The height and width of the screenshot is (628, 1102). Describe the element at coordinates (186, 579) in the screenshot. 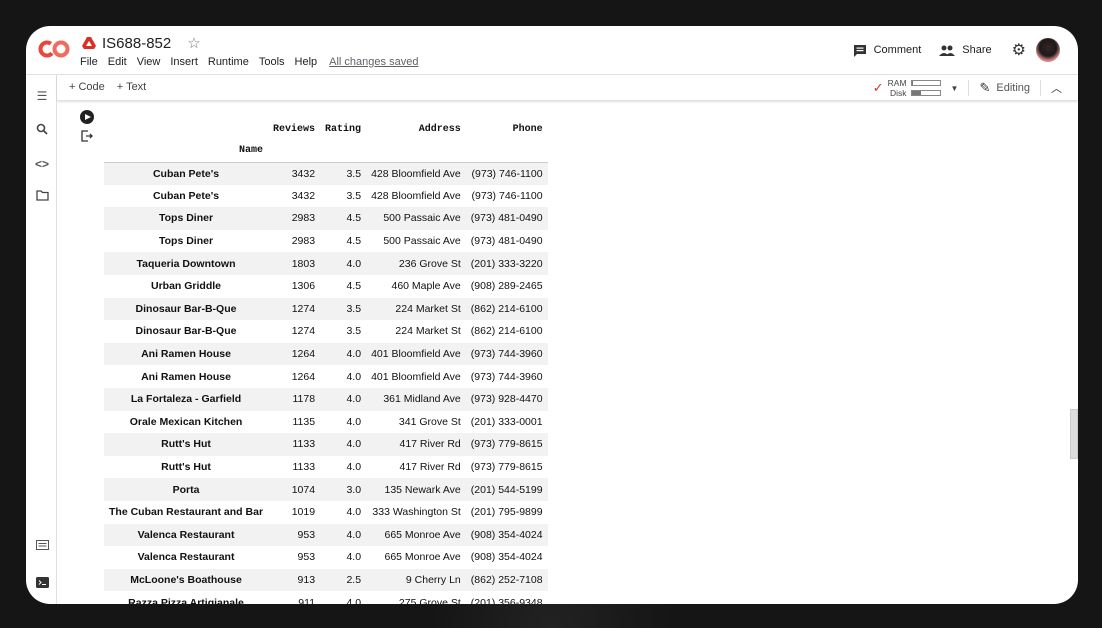

I see `row-name: McLoone's Boathouse` at that location.